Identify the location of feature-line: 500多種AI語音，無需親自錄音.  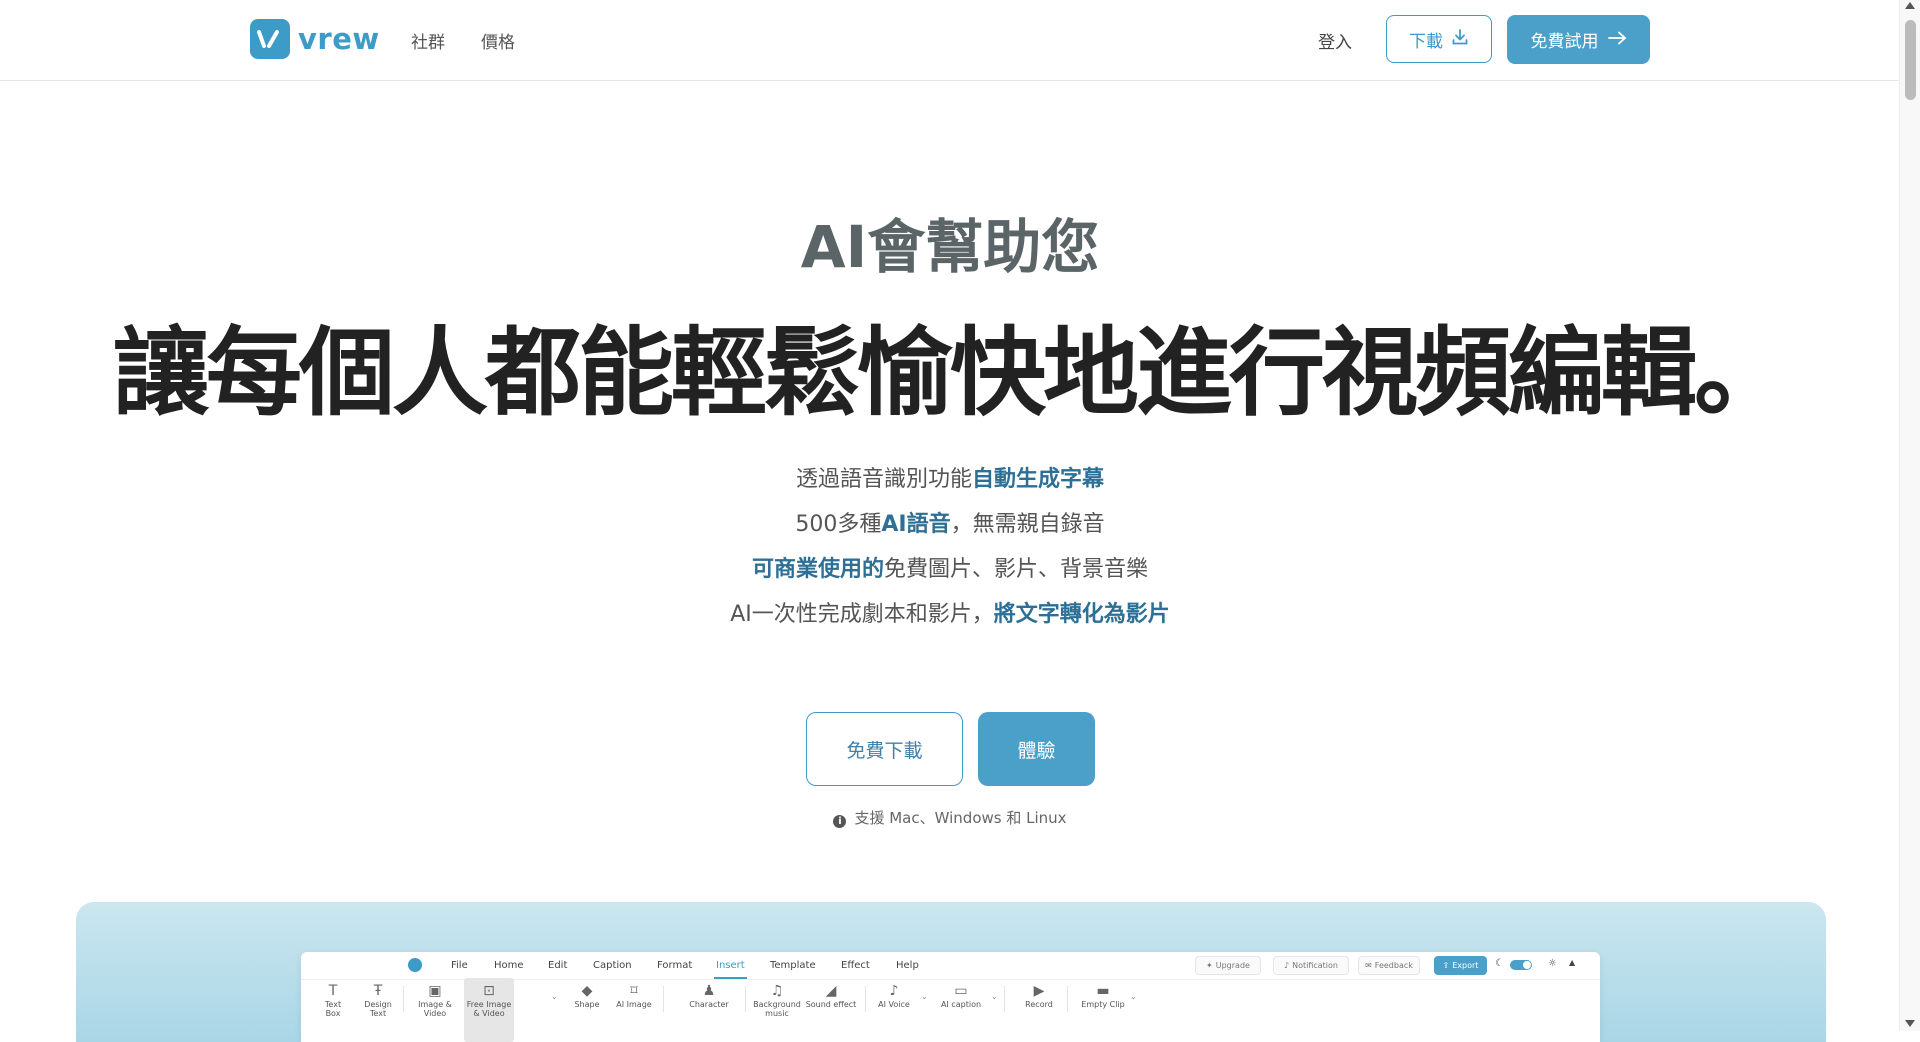
(950, 530).